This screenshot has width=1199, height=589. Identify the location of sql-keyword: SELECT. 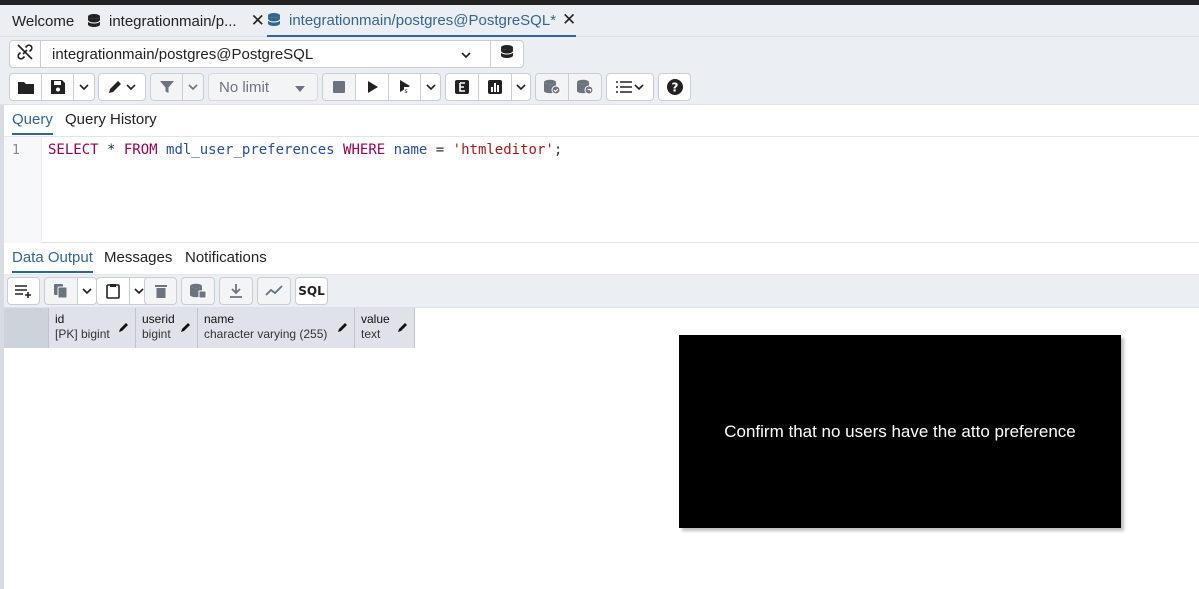
(73, 150).